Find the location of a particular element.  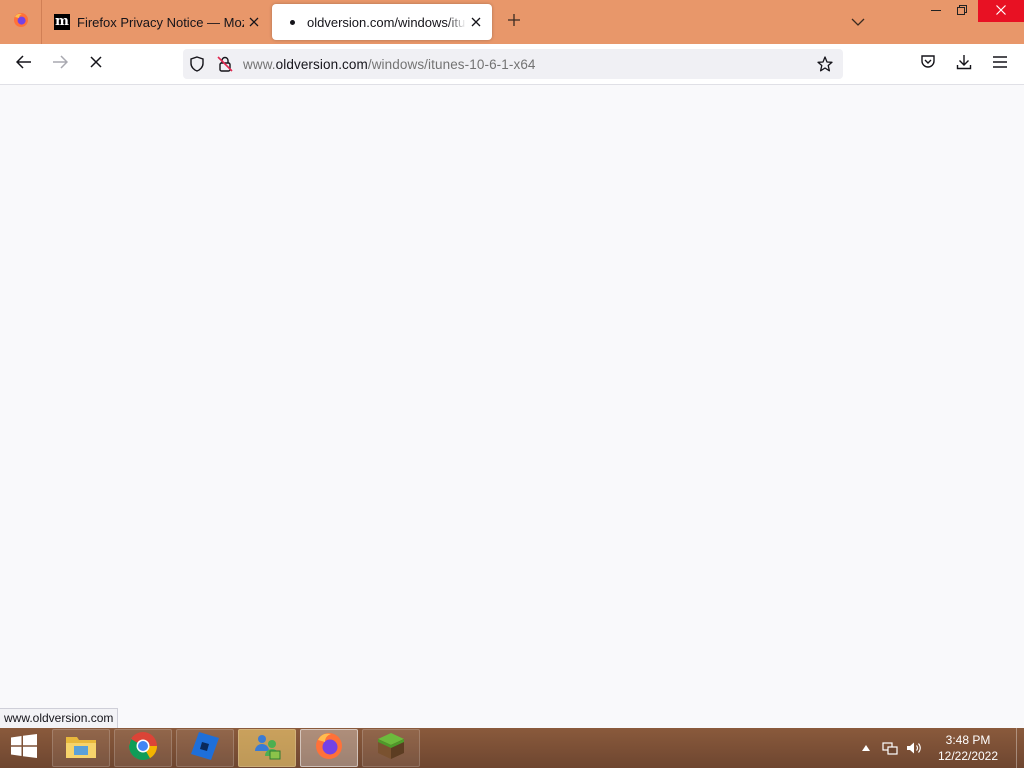

bookmark-star-button is located at coordinates (825, 64).